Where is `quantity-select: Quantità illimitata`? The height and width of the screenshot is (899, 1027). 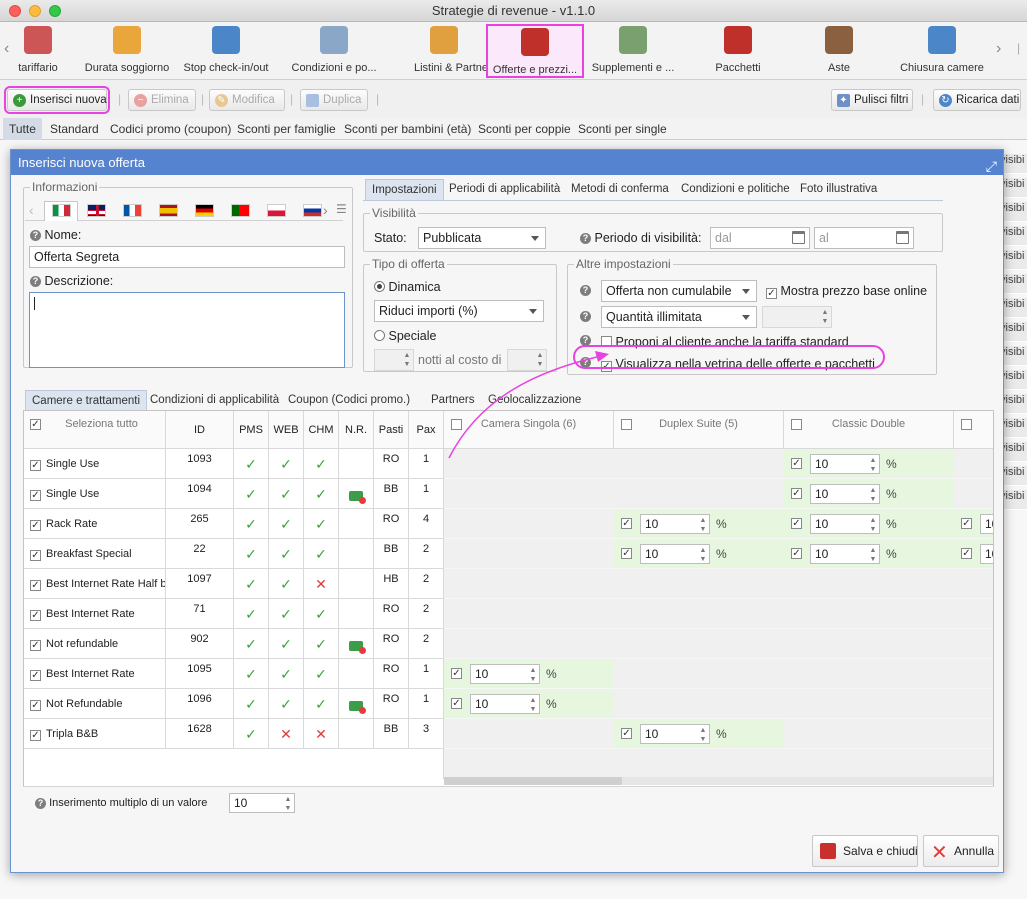 quantity-select: Quantità illimitata is located at coordinates (679, 317).